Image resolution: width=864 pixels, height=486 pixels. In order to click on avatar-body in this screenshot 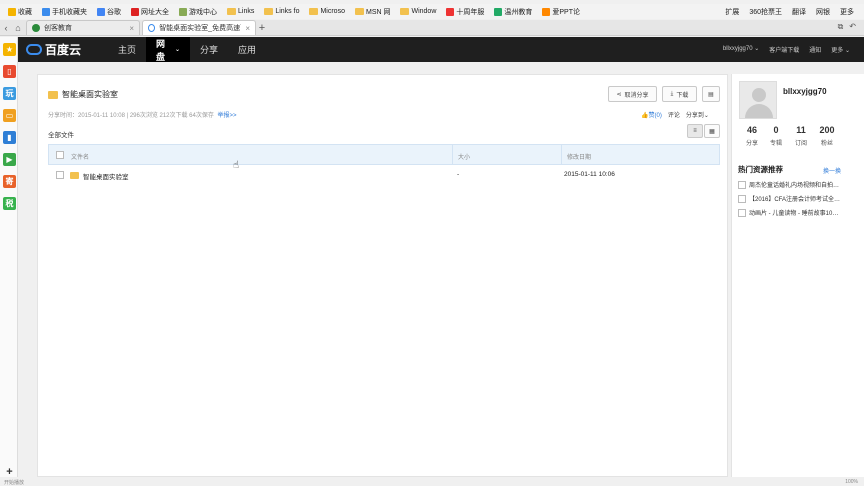, I will do `click(759, 111)`.